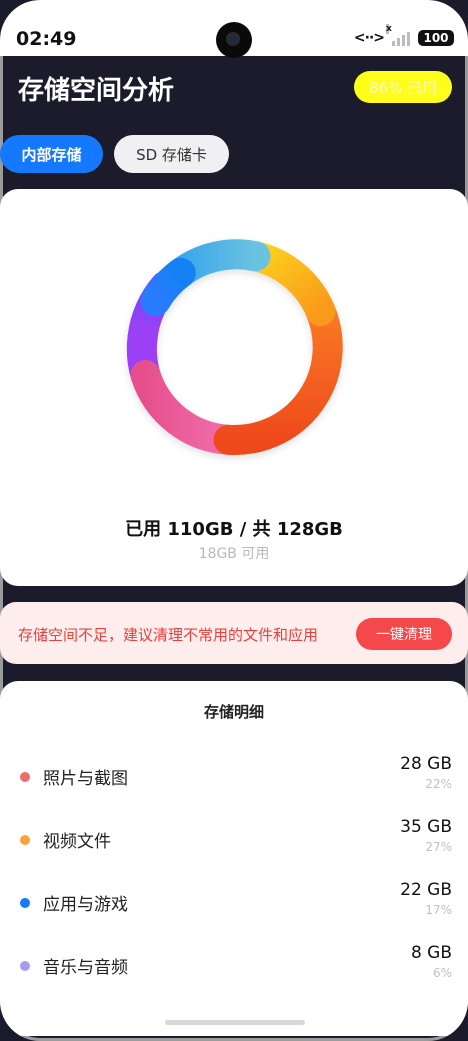 The width and height of the screenshot is (468, 1041). I want to click on storage-ring-chart, so click(234, 347).